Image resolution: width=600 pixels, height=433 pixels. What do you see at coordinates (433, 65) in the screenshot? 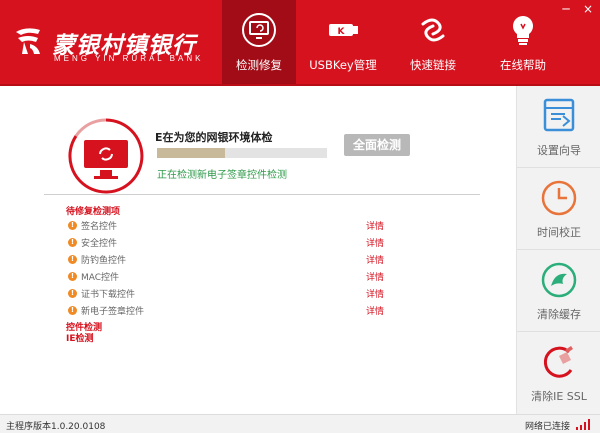
I see `nav-label: 快速链接` at bounding box center [433, 65].